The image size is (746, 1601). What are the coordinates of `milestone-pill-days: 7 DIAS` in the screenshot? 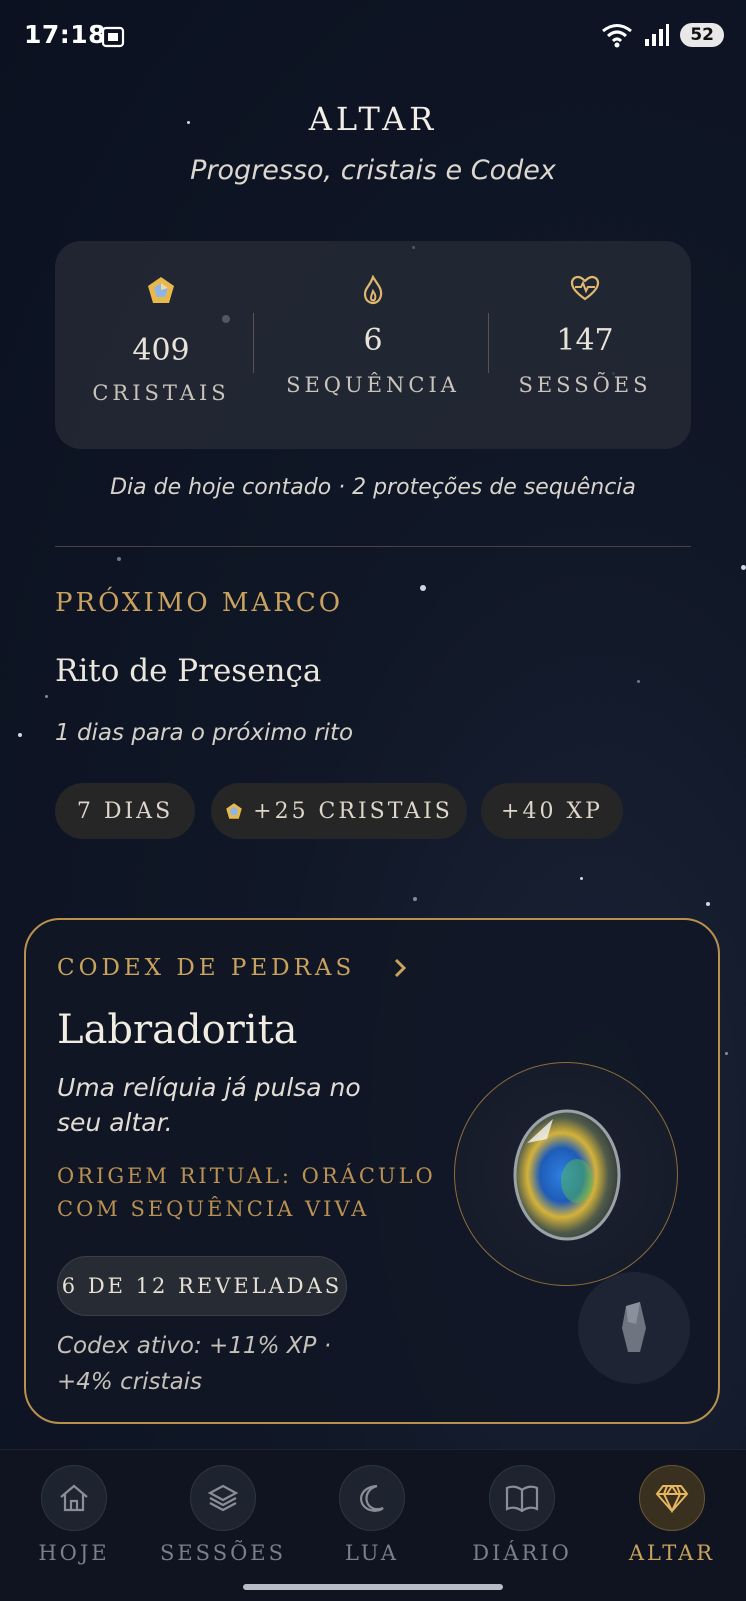 It's located at (125, 811).